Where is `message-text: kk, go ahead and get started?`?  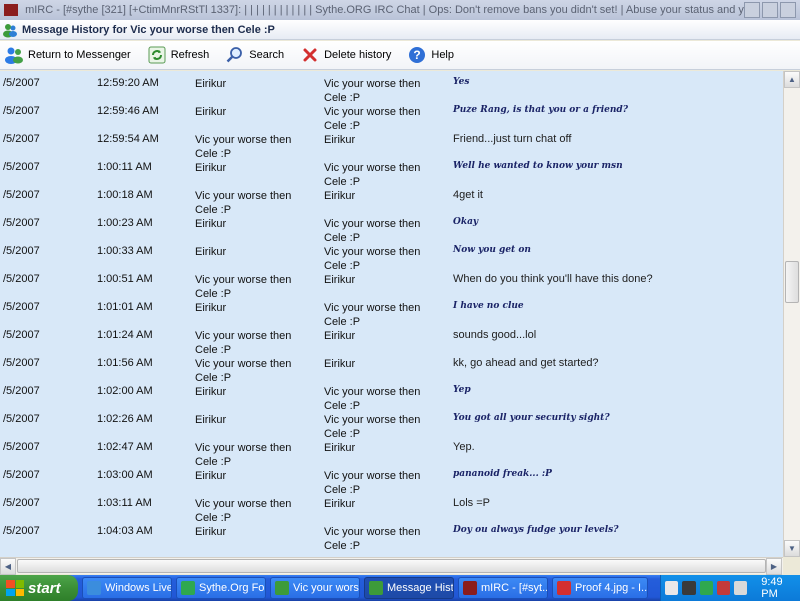 message-text: kk, go ahead and get started? is located at coordinates (526, 363).